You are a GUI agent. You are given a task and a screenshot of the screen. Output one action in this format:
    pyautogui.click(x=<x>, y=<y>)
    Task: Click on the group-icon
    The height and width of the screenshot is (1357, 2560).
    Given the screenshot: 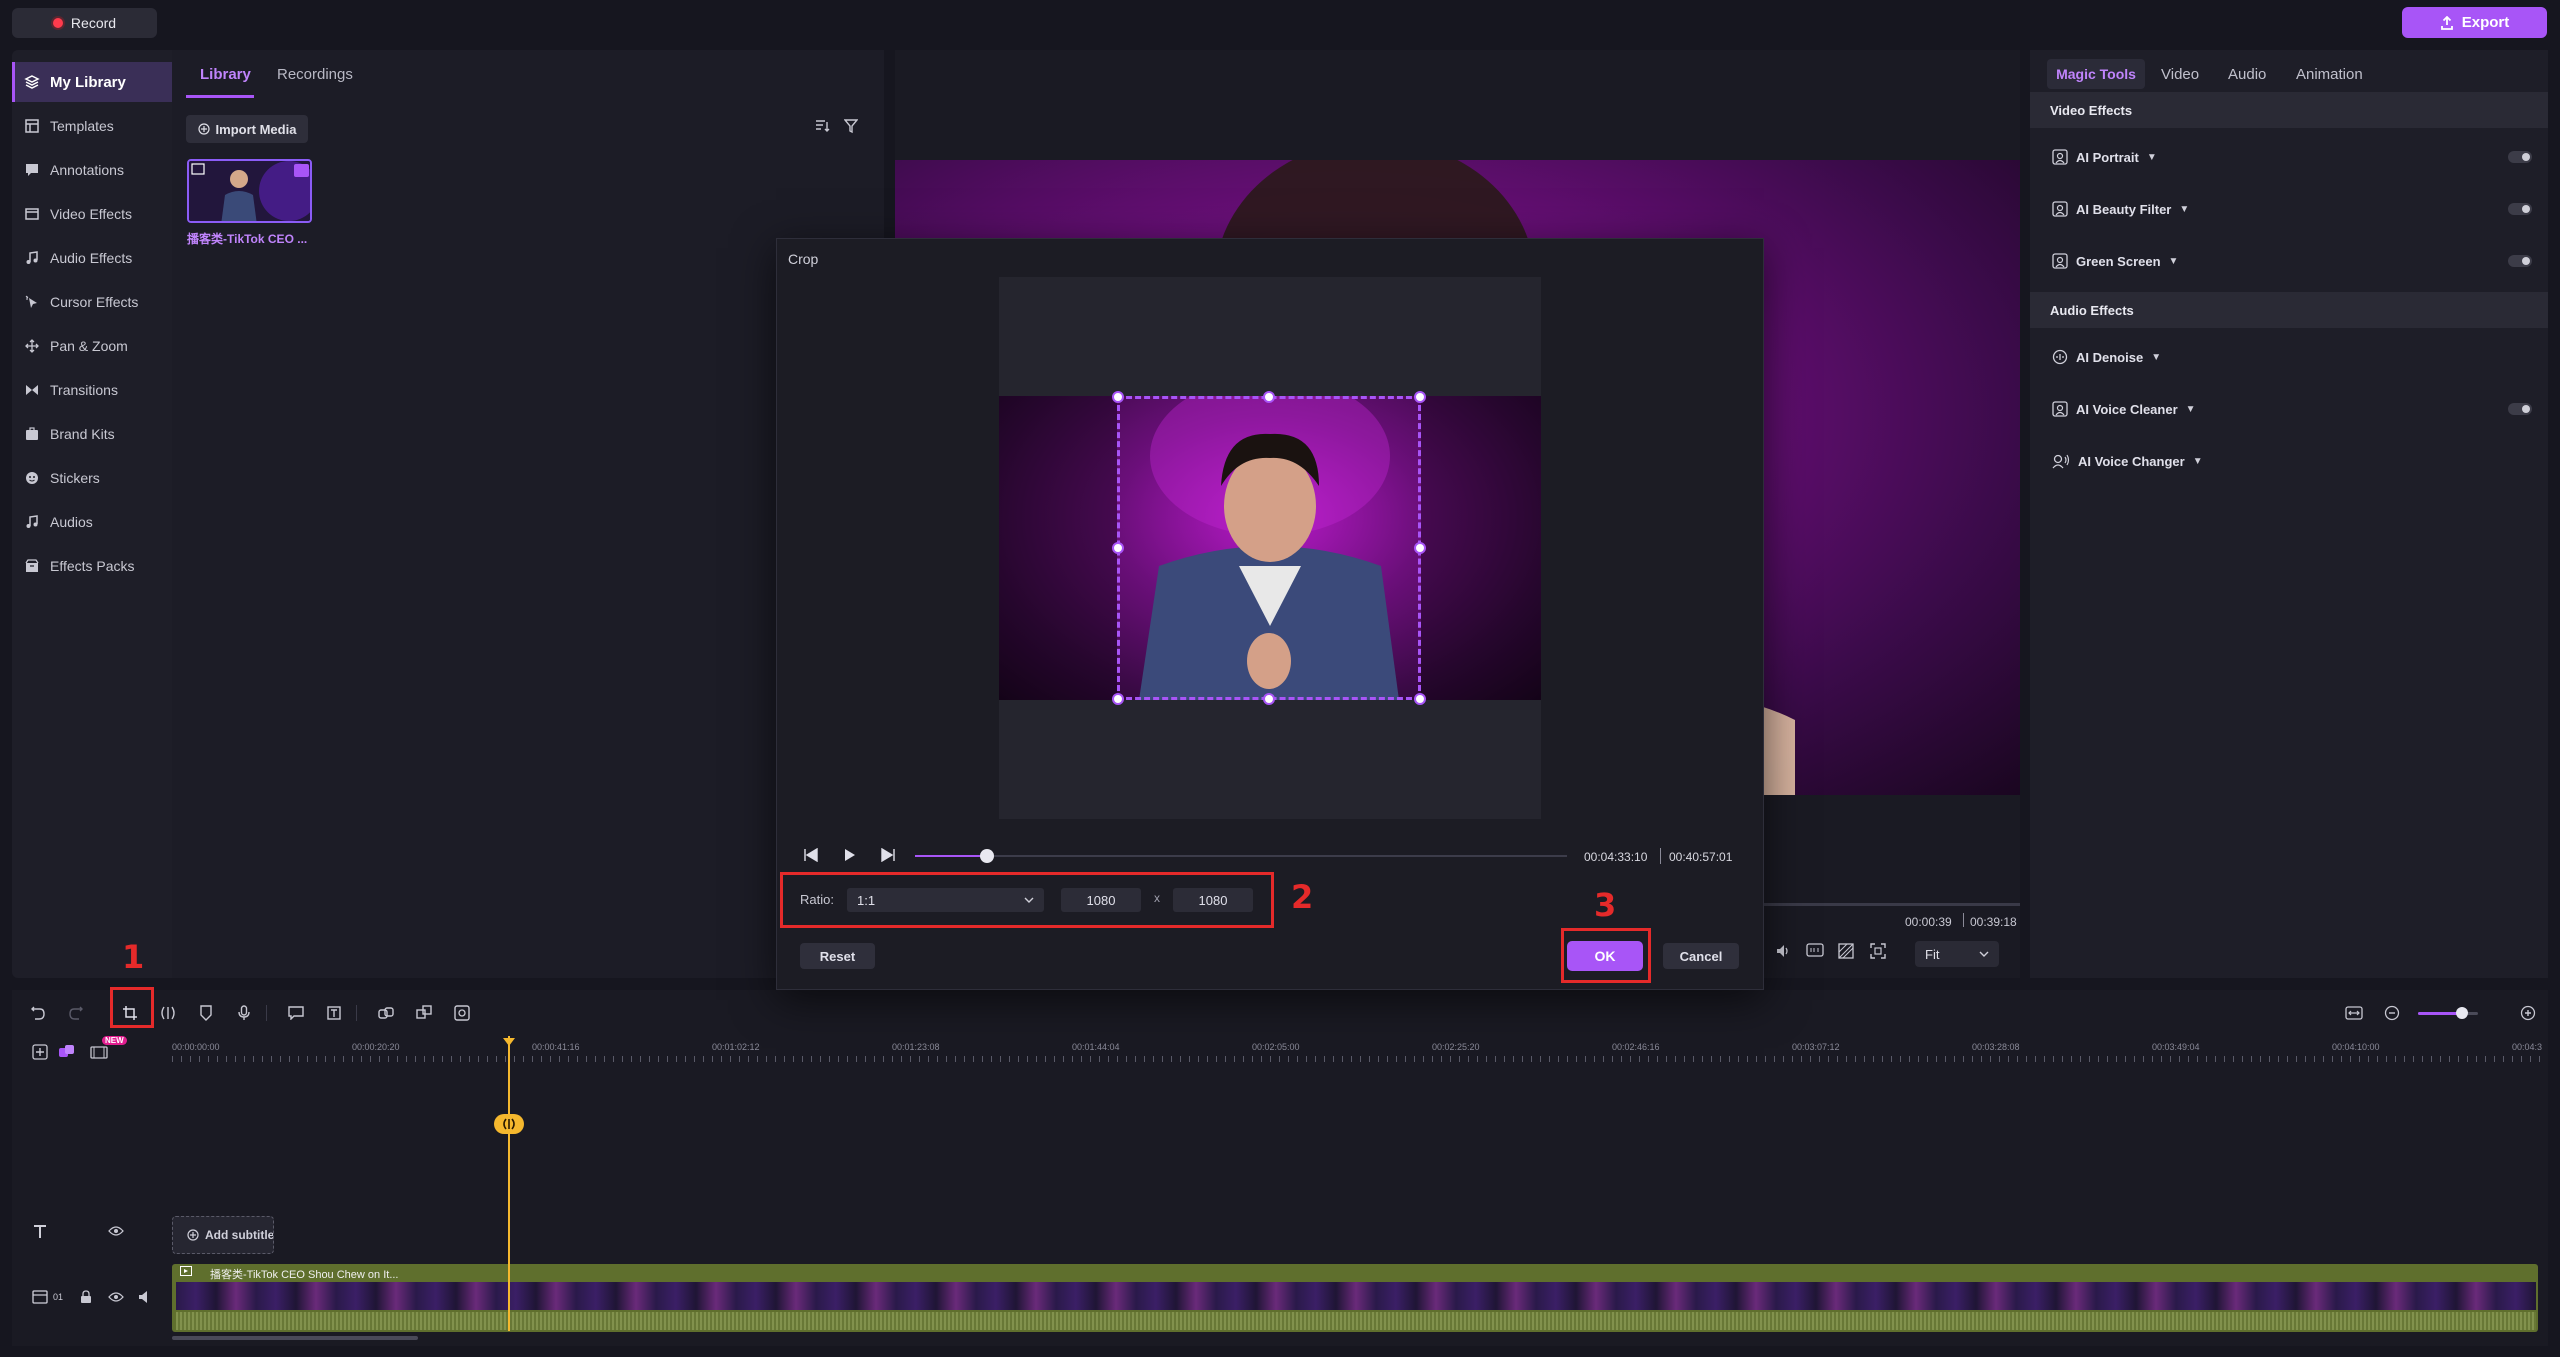 What is the action you would take?
    pyautogui.click(x=424, y=1013)
    